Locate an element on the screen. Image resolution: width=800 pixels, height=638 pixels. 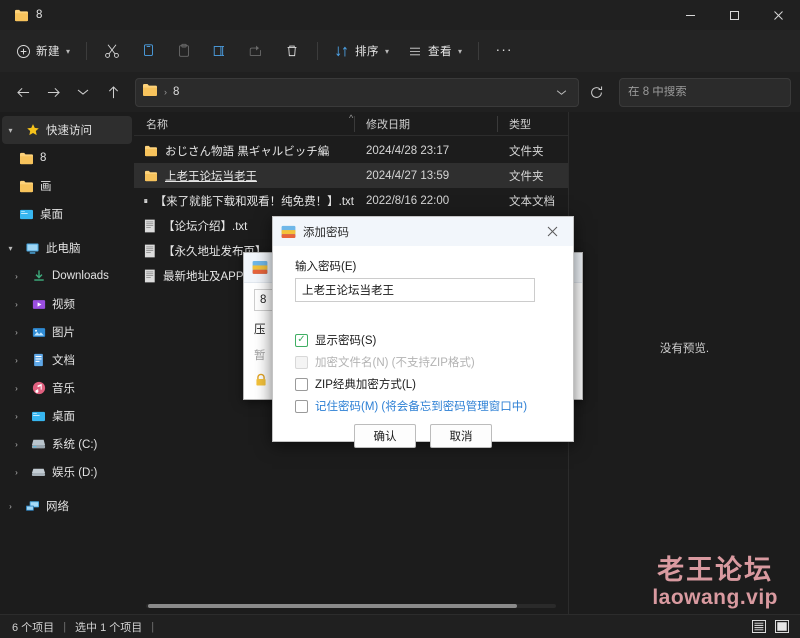
copy-icon is located at coordinates (148, 50).